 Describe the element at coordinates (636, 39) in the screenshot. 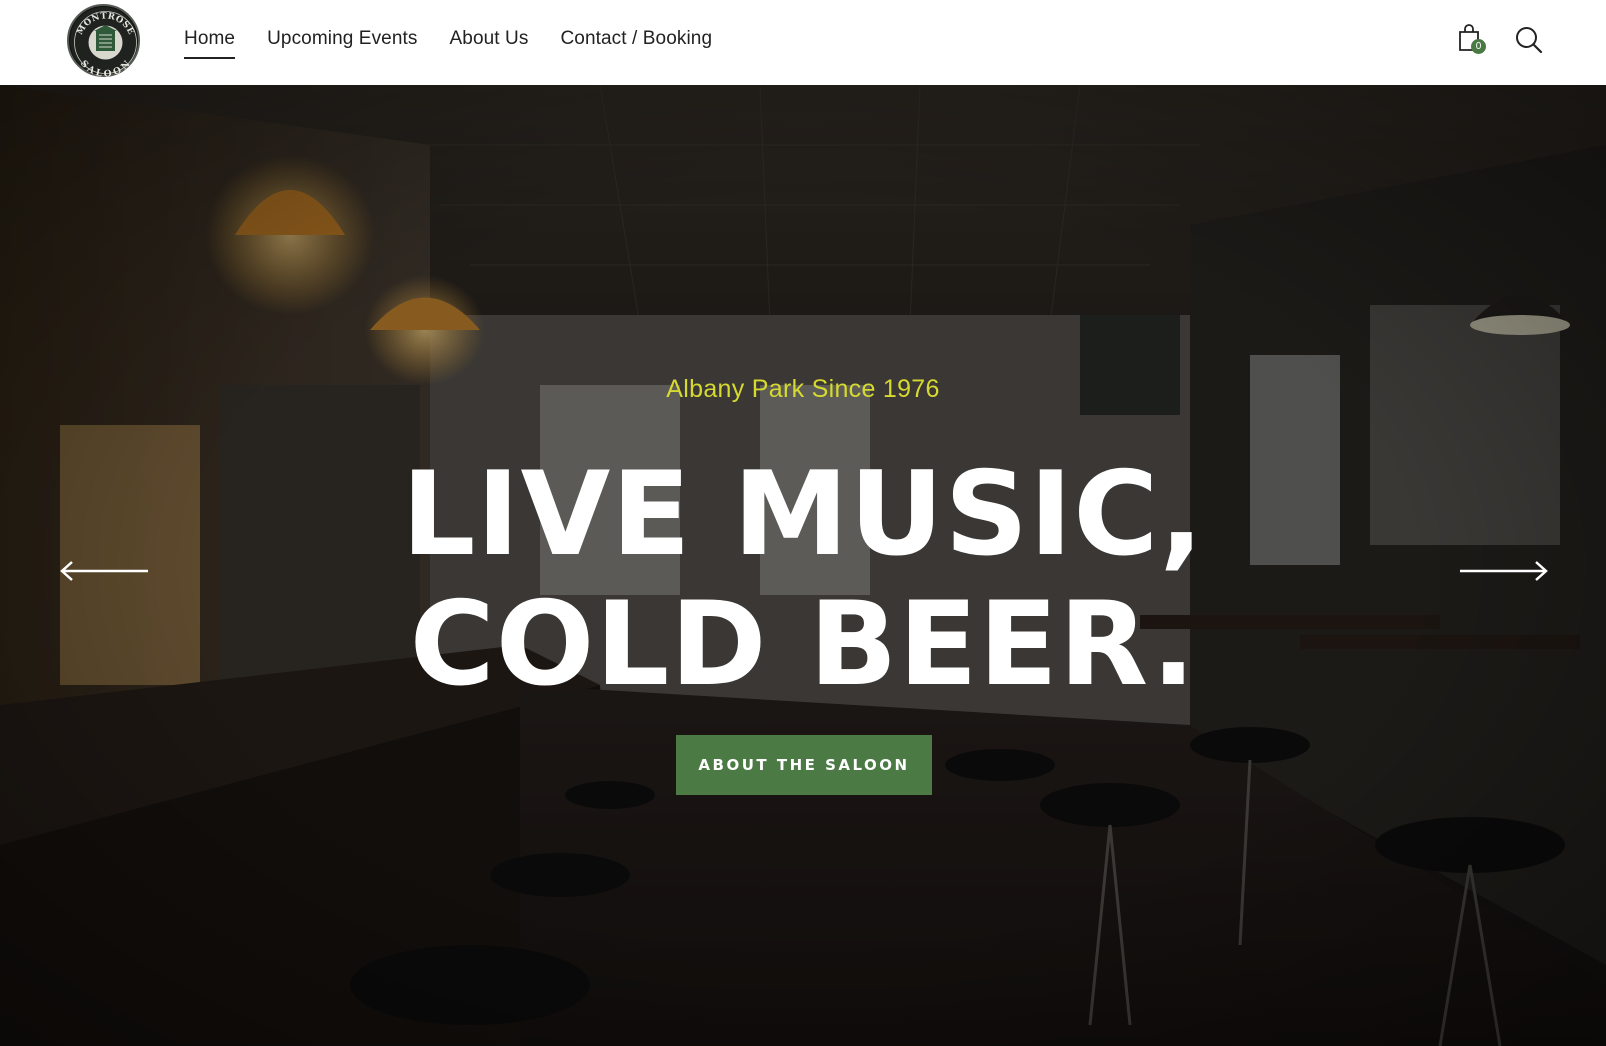

I see `nav-item-contact-booking: Contact / Booking` at that location.